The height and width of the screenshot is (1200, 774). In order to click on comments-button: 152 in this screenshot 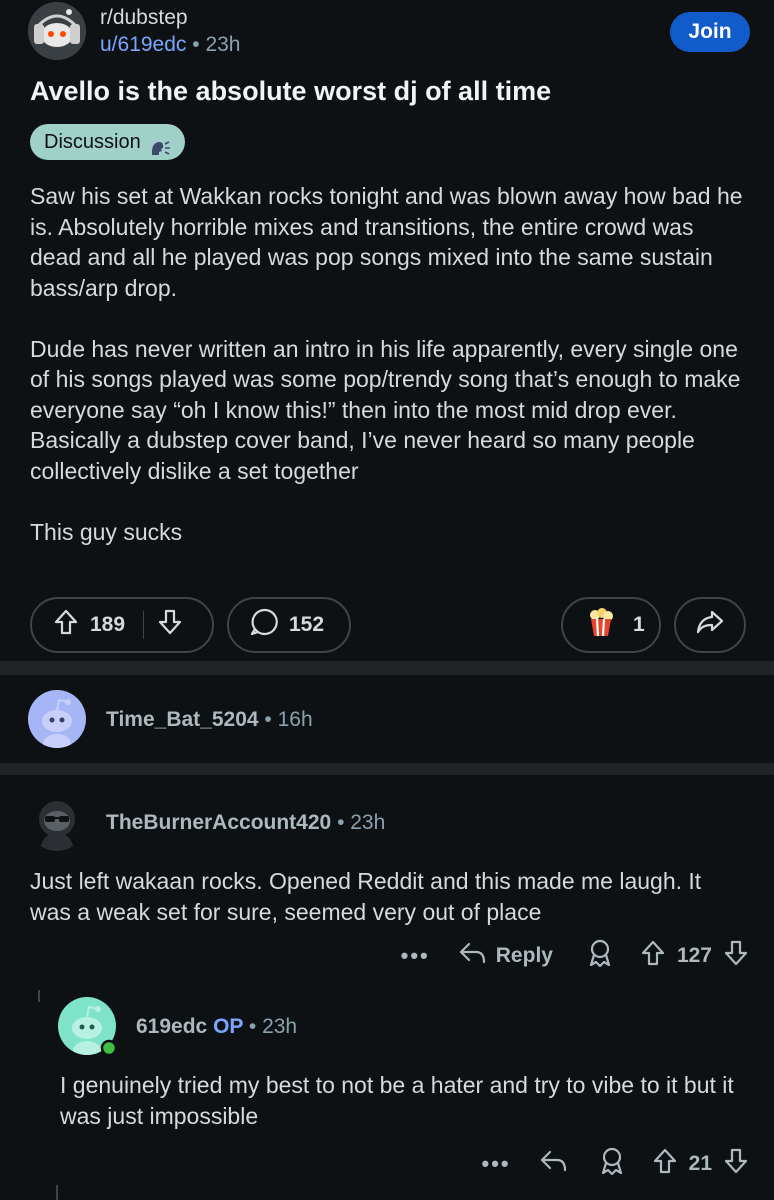, I will do `click(289, 625)`.